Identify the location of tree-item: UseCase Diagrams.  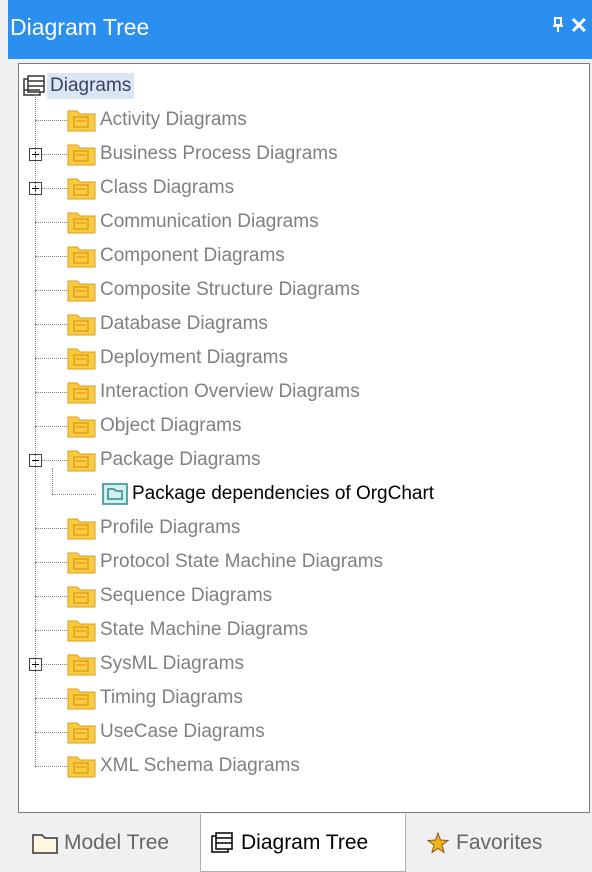
(166, 732).